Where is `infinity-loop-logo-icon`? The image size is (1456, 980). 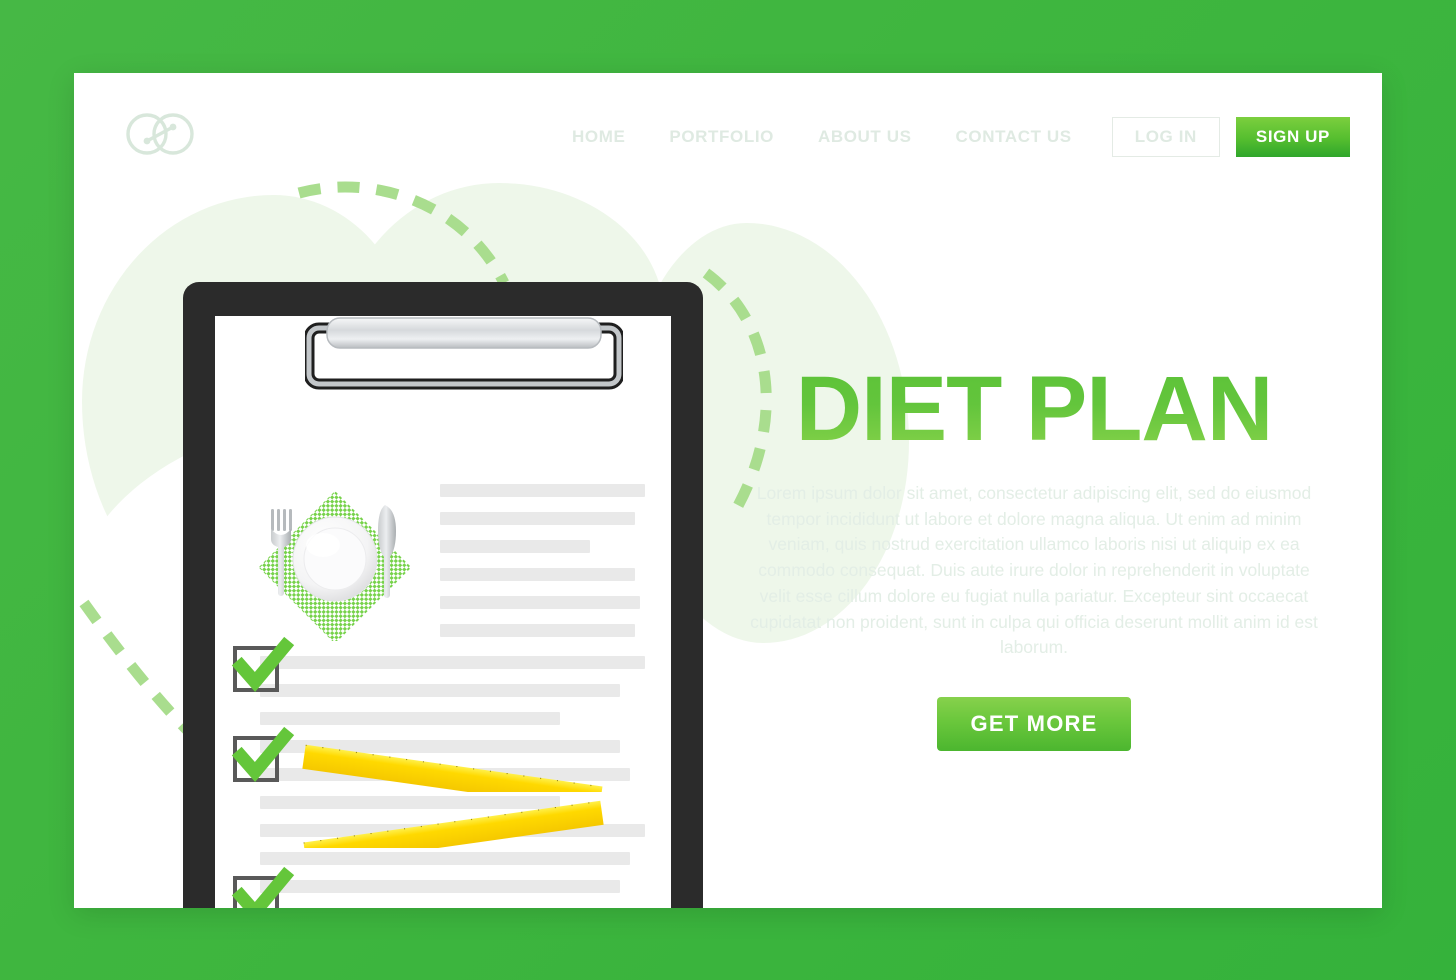 infinity-loop-logo-icon is located at coordinates (160, 134).